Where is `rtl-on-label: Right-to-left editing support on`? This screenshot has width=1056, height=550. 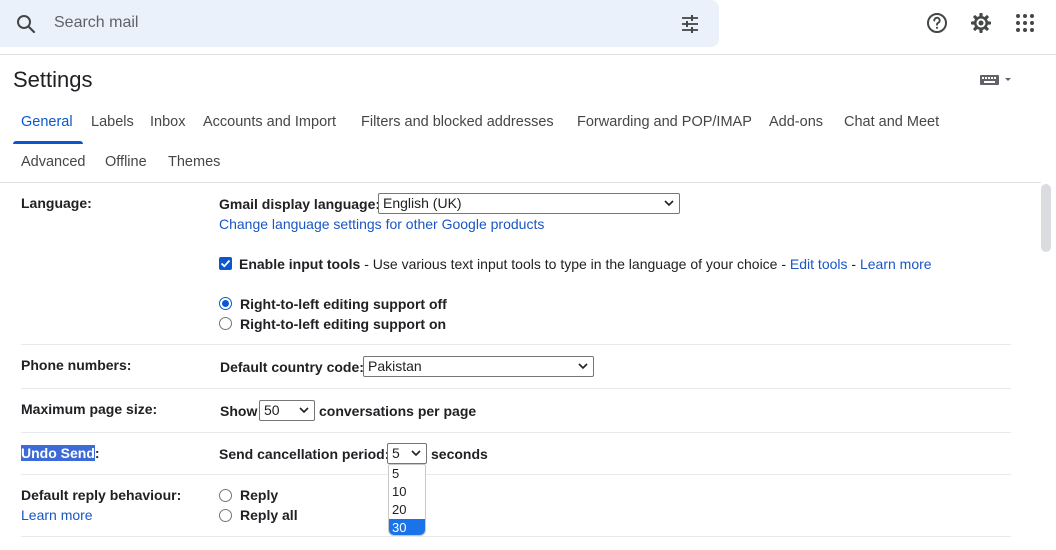
rtl-on-label: Right-to-left editing support on is located at coordinates (343, 324).